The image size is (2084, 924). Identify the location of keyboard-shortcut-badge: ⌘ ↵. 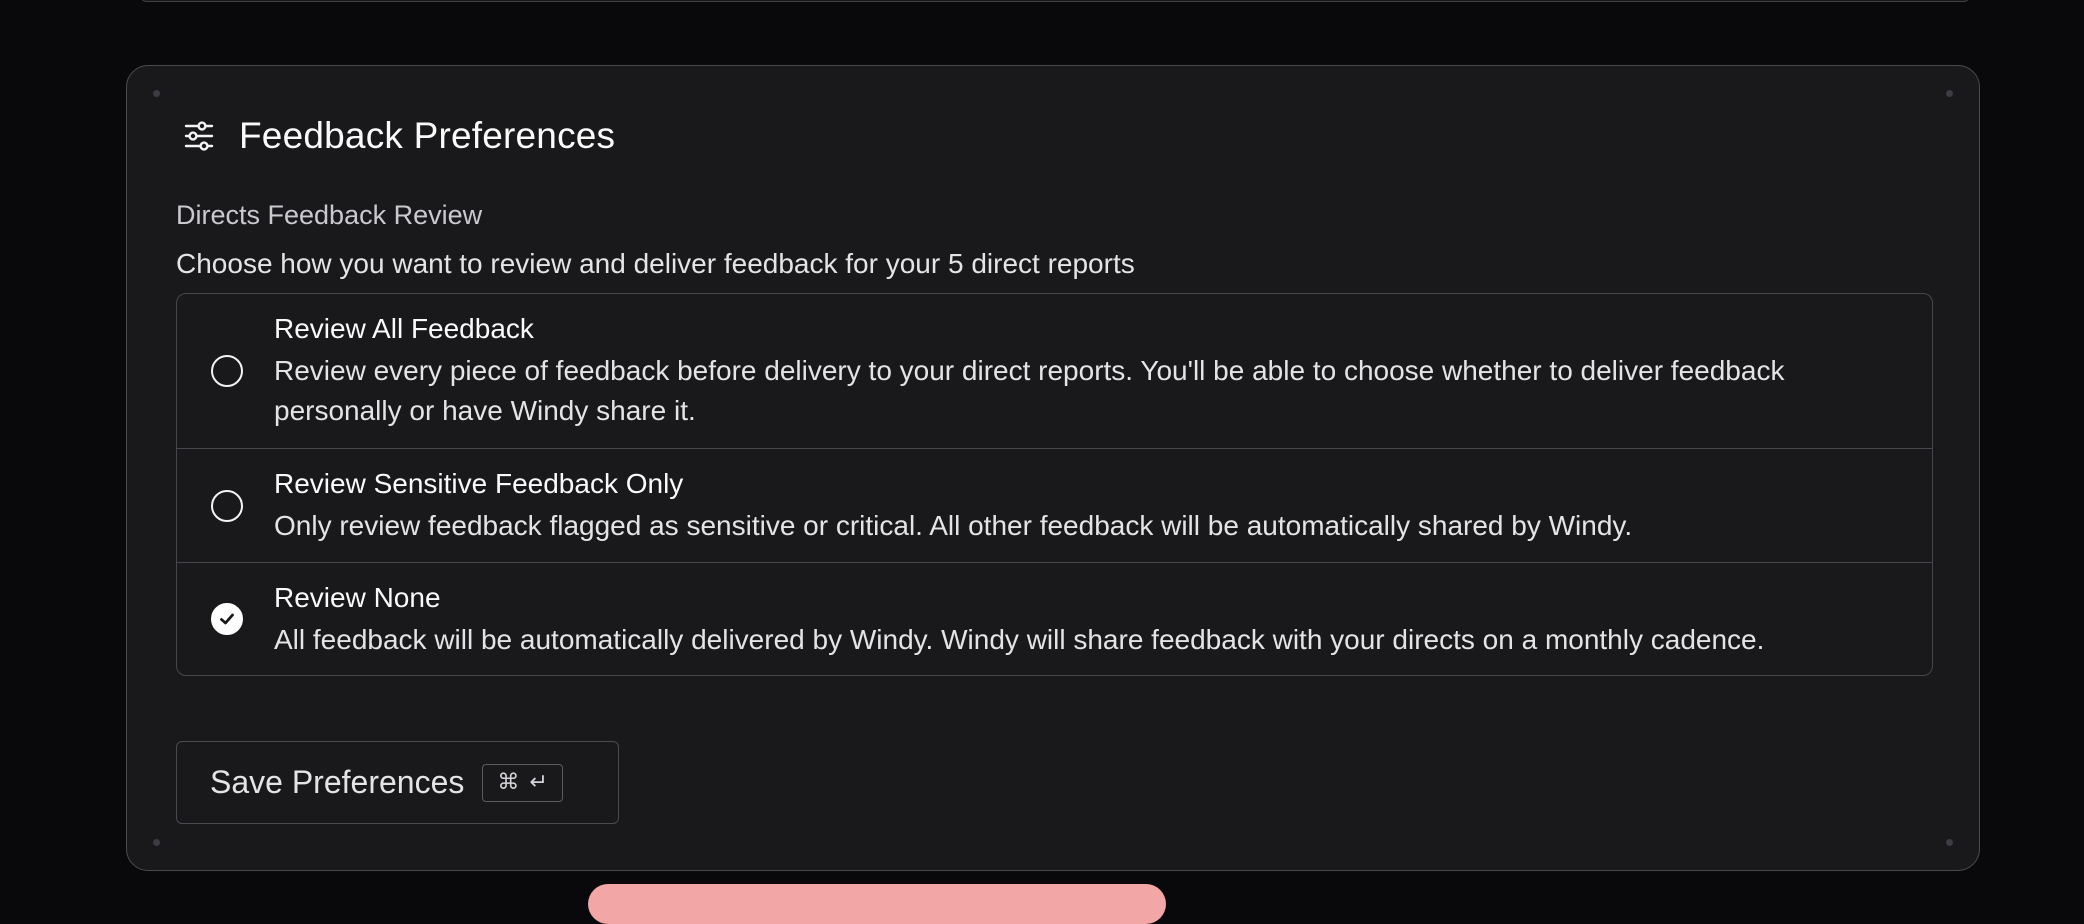
(522, 782).